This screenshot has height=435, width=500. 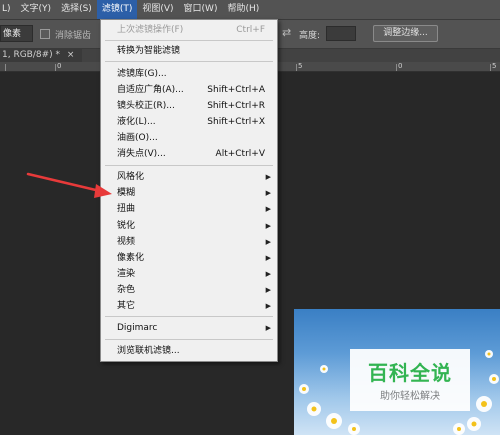 What do you see at coordinates (310, 36) in the screenshot?
I see `height-label: 高度:` at bounding box center [310, 36].